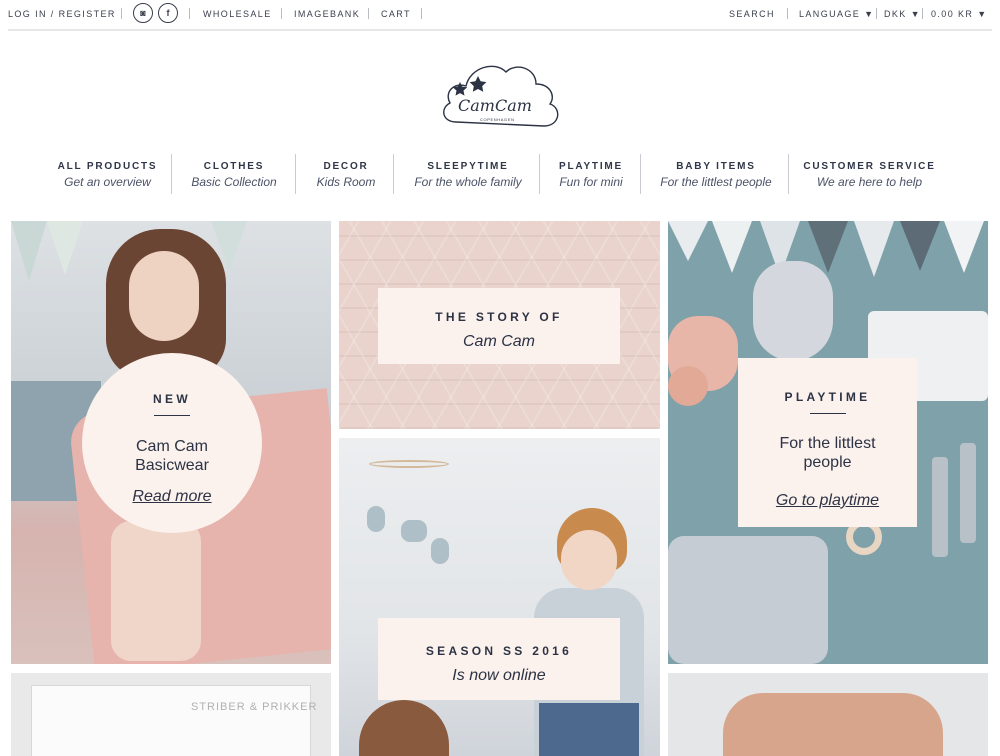 The image size is (1000, 756). I want to click on magazine-tile: STRIBER & PRIKKER, so click(171, 714).